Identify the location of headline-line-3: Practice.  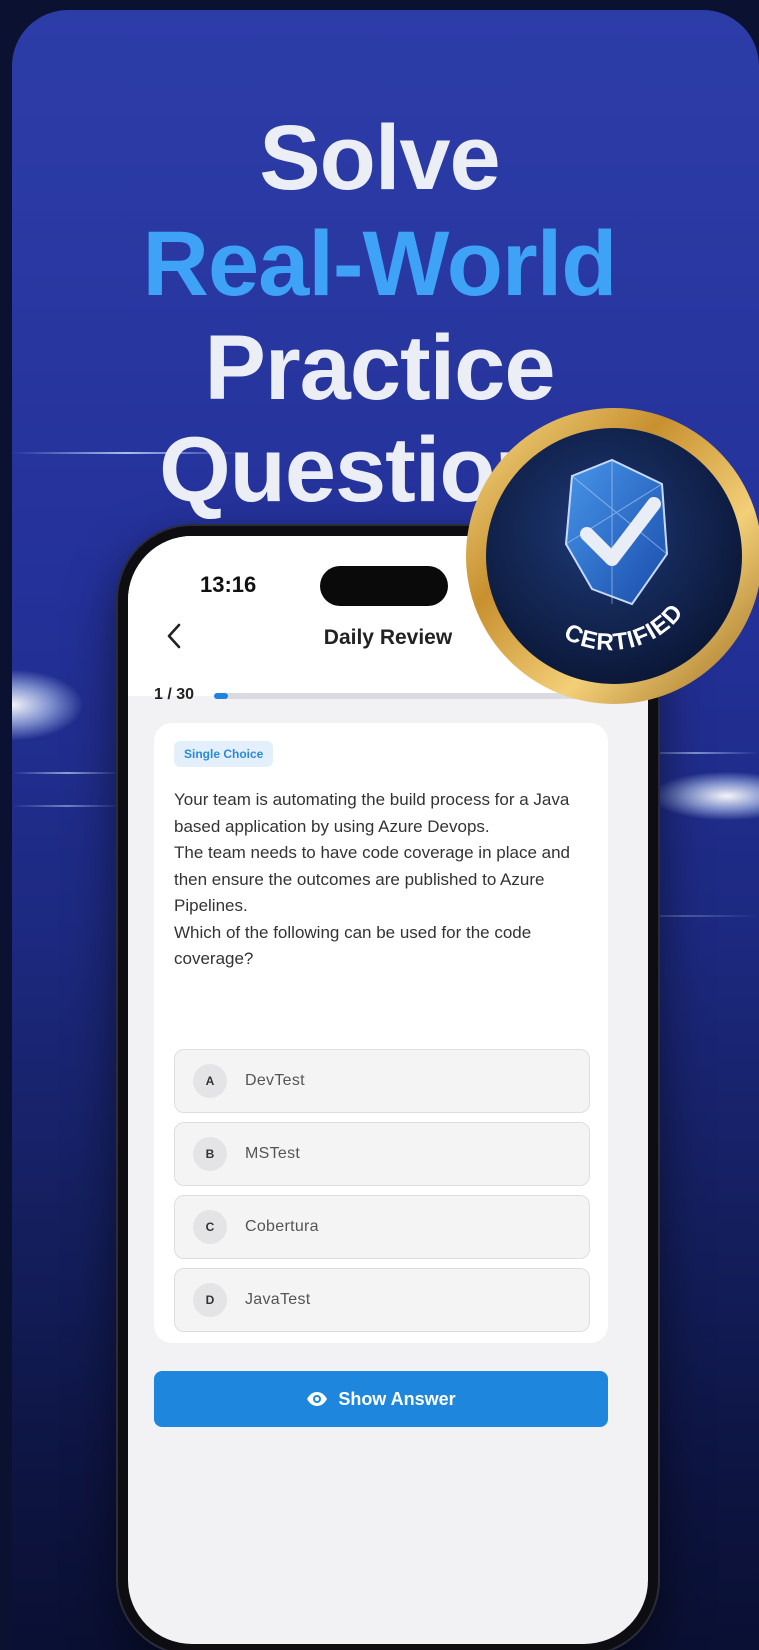
(379, 368).